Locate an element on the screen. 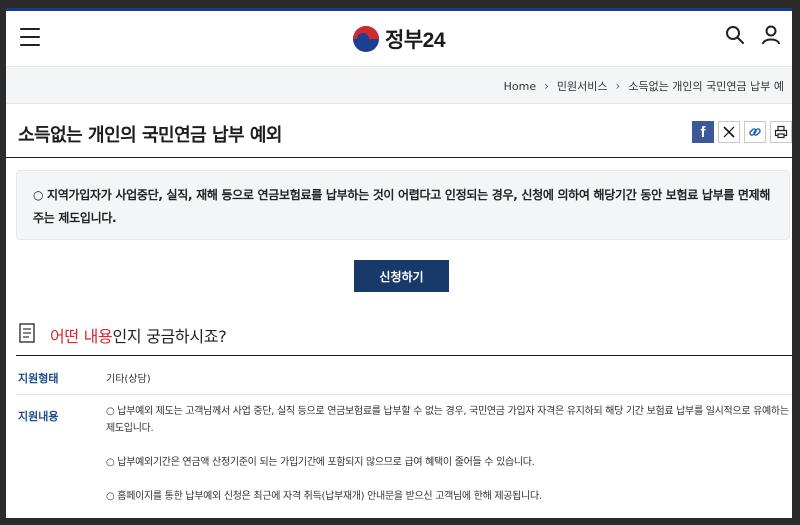 This screenshot has height=525, width=800. search-button is located at coordinates (735, 35).